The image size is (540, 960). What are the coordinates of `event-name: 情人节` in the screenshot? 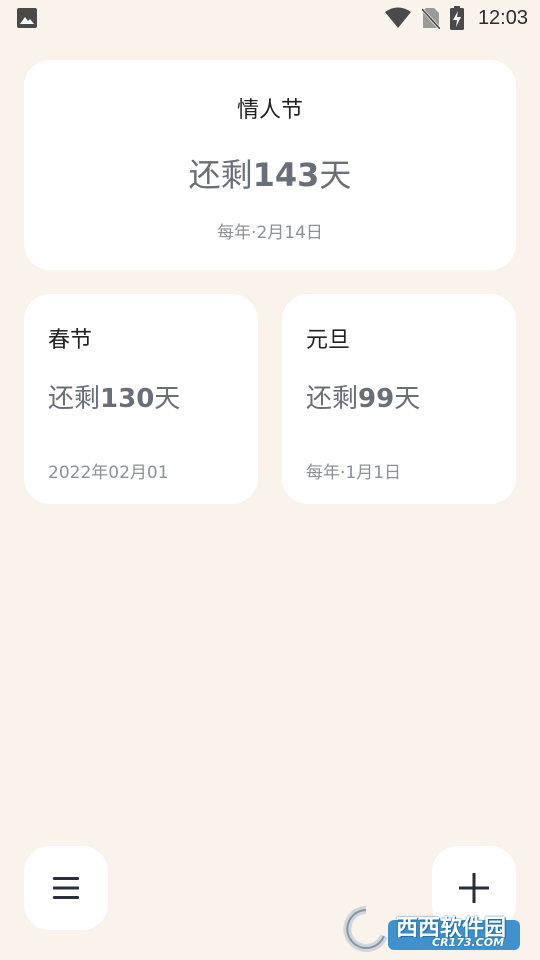 It's located at (269, 110).